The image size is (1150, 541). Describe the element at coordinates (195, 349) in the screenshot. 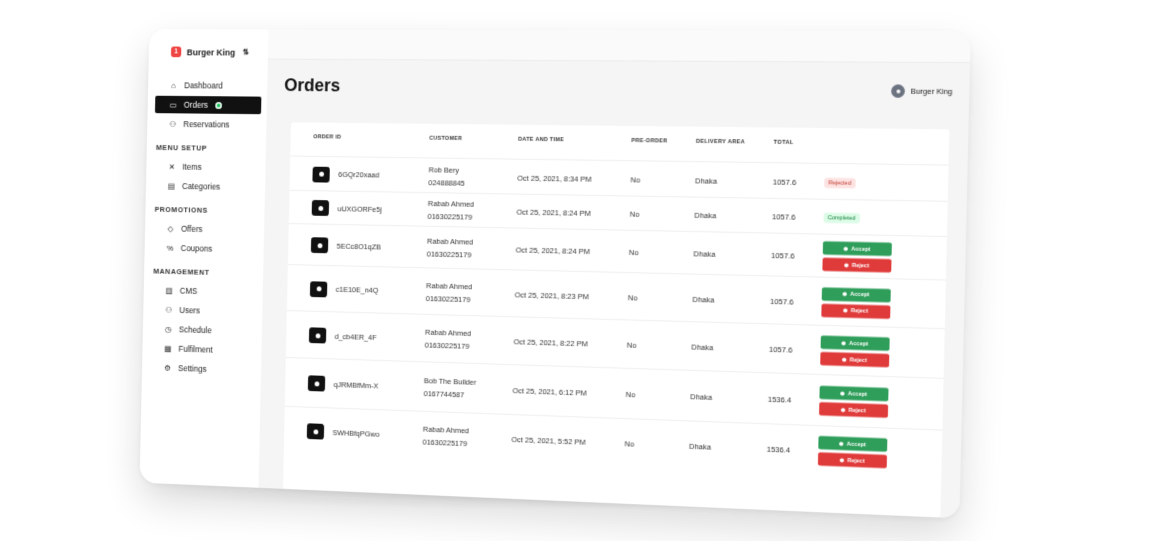

I see `sidebar-item-label: Fulfilment` at that location.